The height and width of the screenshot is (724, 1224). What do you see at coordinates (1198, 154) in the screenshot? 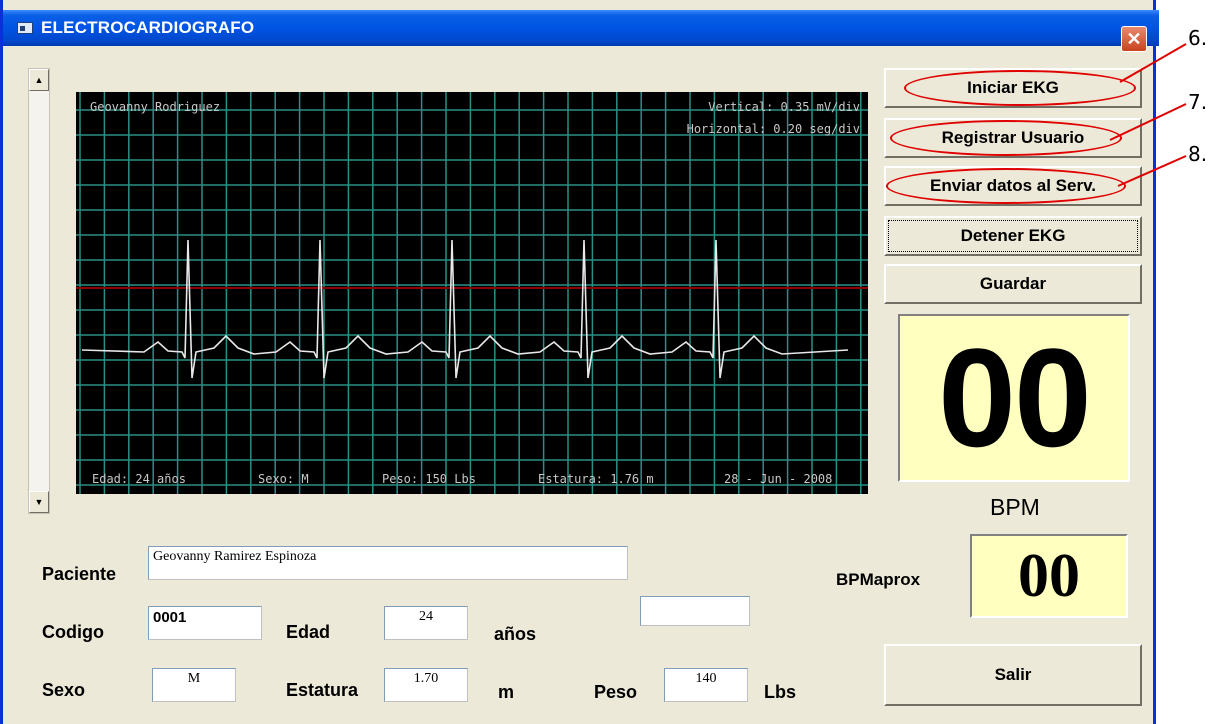
I see `callout-8: 8.` at bounding box center [1198, 154].